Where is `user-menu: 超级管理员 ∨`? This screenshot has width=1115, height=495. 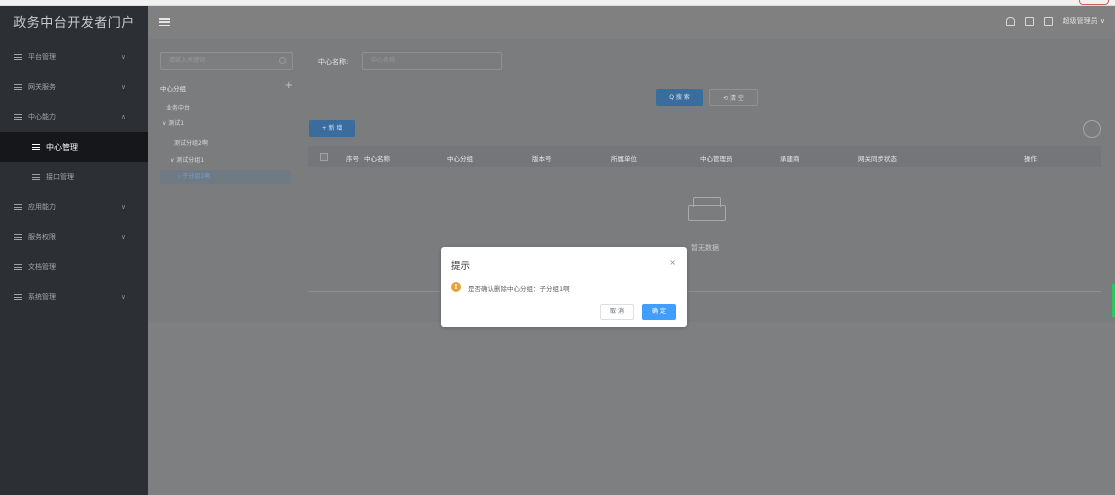
user-menu: 超级管理员 ∨ is located at coordinates (1084, 21).